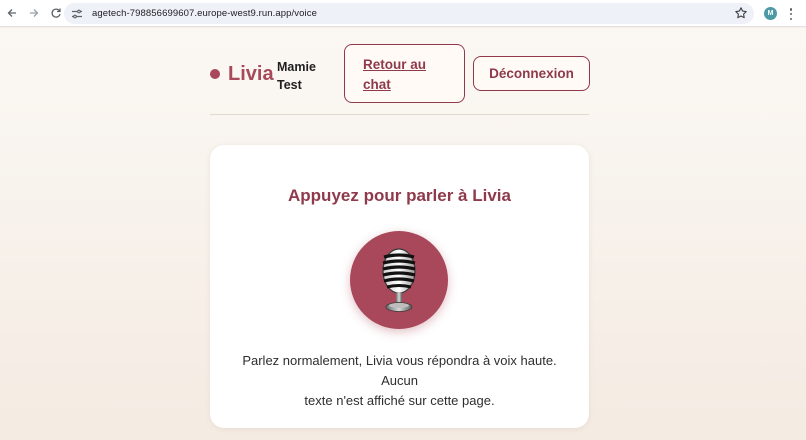  What do you see at coordinates (77, 14) in the screenshot?
I see `site-settings-icon` at bounding box center [77, 14].